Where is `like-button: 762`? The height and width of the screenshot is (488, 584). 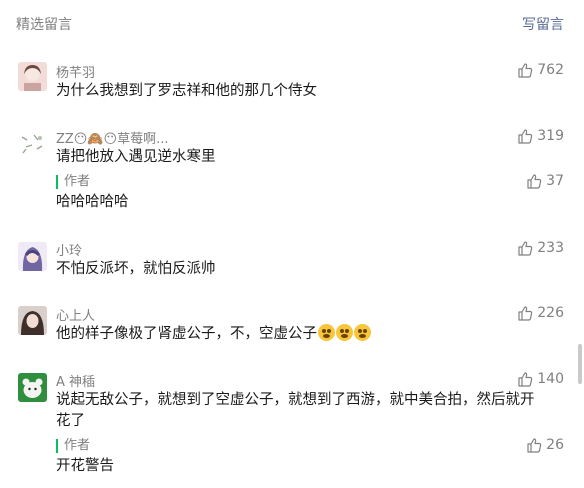 like-button: 762 is located at coordinates (540, 70).